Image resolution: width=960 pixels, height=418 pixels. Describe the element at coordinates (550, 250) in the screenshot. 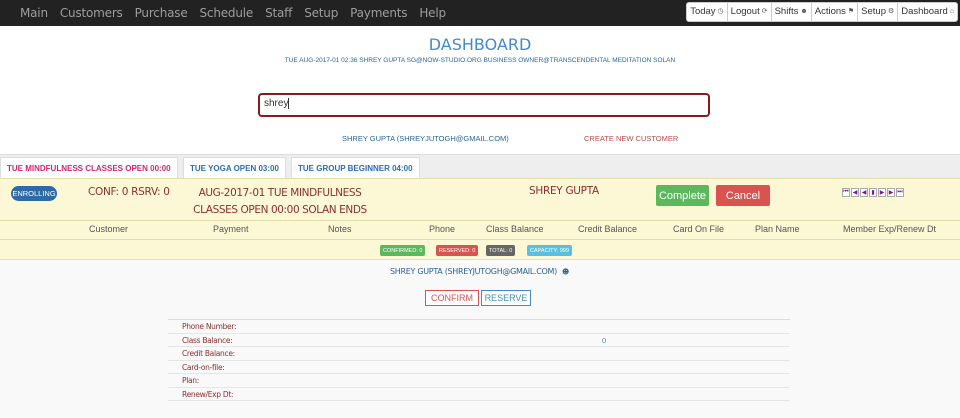

I see `capacity-badge: CAPACITY: 999` at that location.